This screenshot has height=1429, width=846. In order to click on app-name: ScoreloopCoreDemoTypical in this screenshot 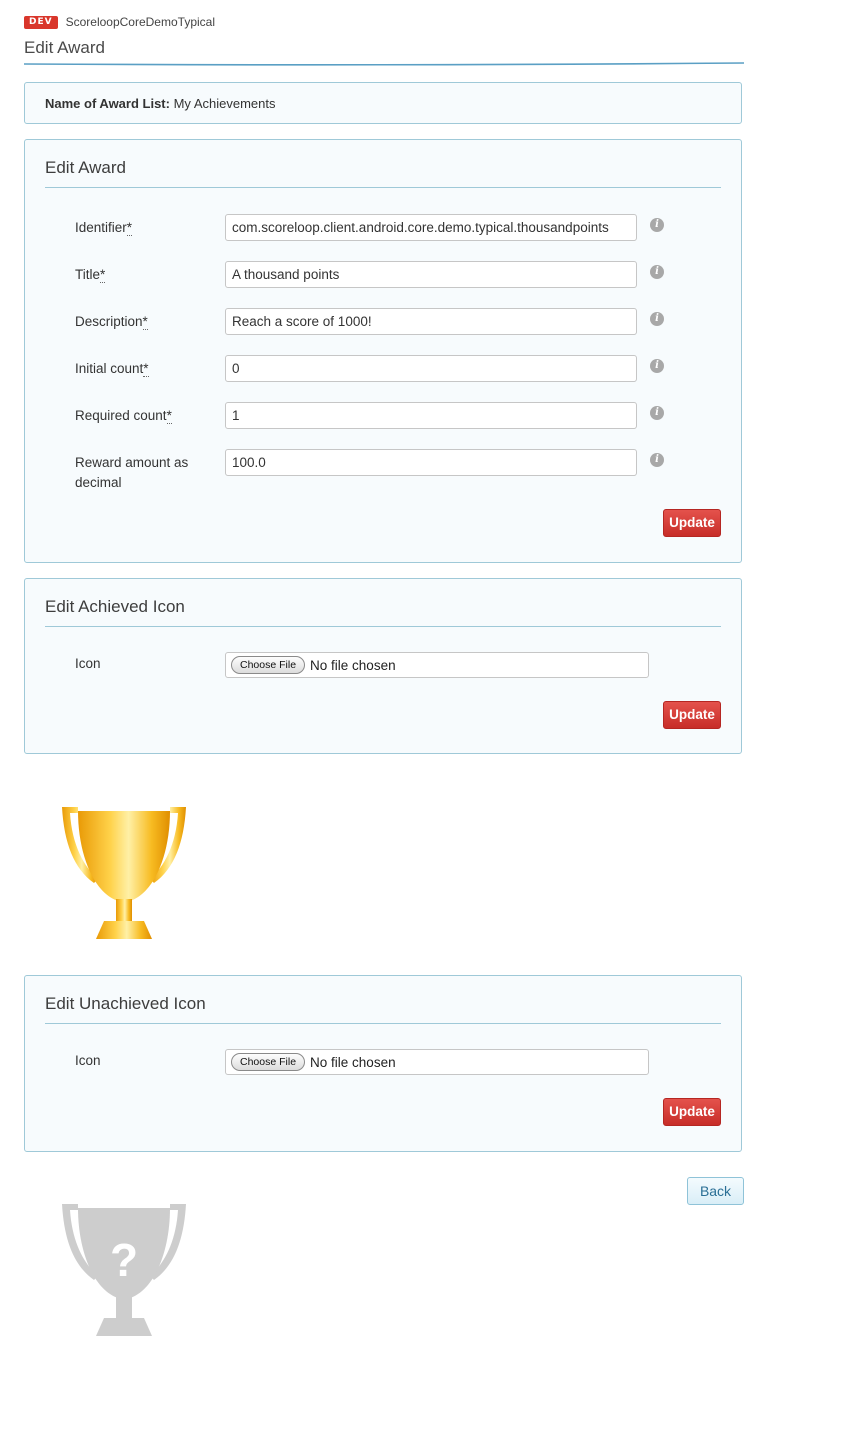, I will do `click(140, 22)`.